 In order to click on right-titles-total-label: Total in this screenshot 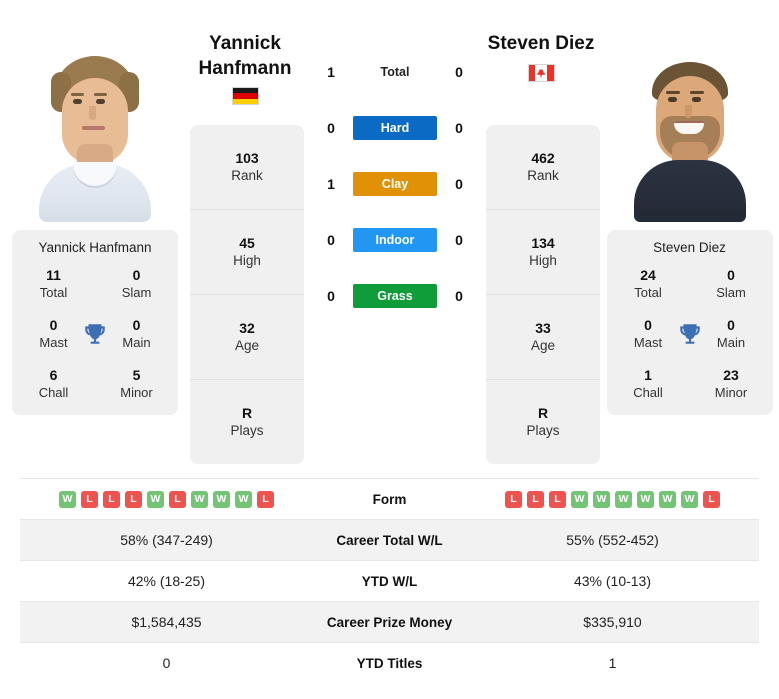, I will do `click(648, 292)`.